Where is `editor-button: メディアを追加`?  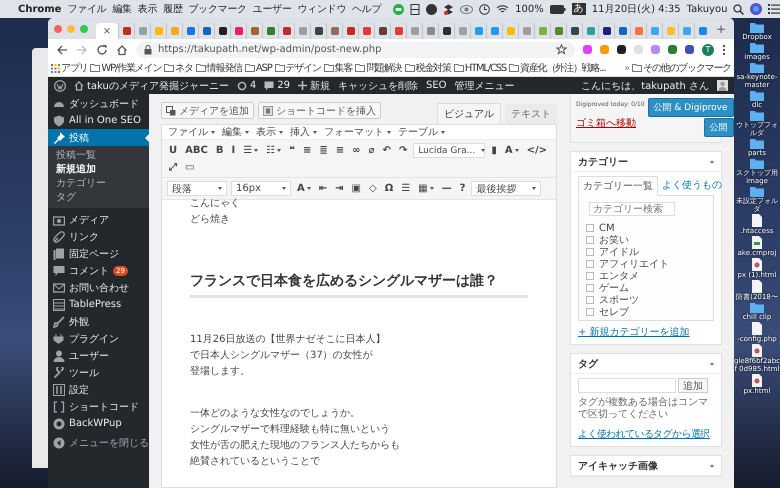 editor-button: メディアを追加 is located at coordinates (207, 110).